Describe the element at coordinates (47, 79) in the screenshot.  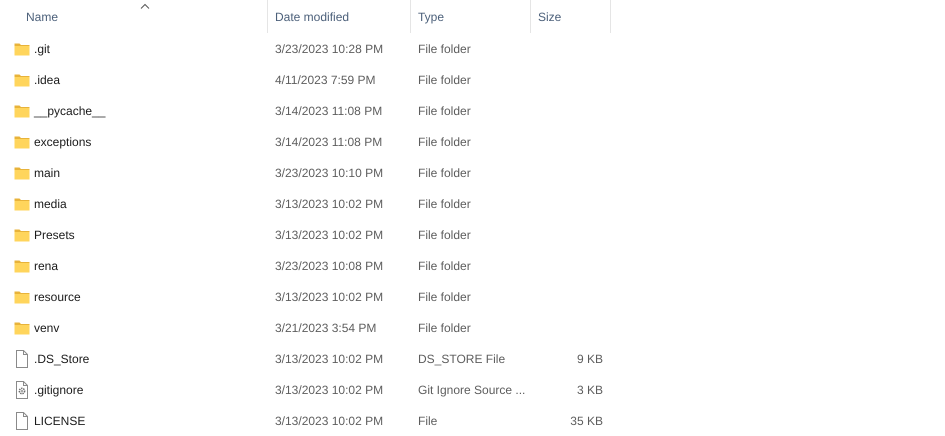
I see `file-name: .idea` at that location.